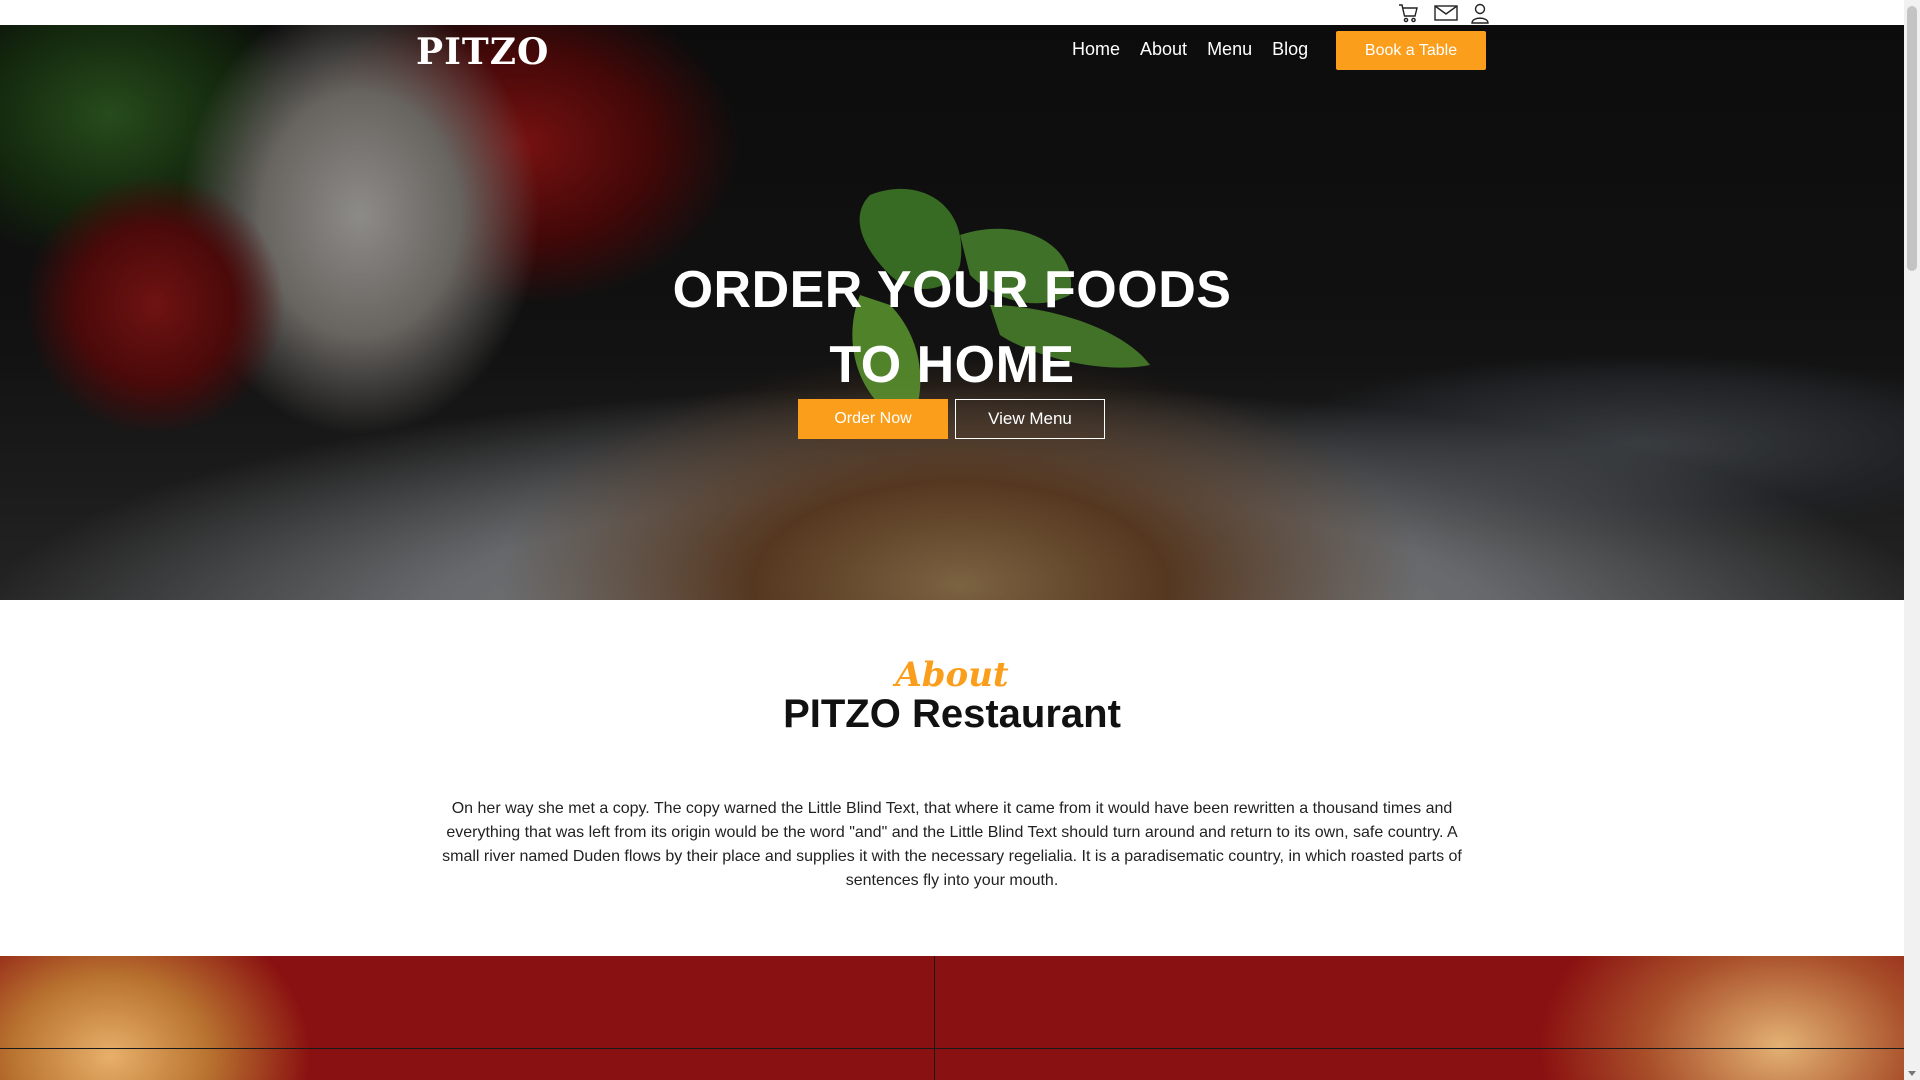  What do you see at coordinates (482, 52) in the screenshot?
I see `site-logo: PITZO` at bounding box center [482, 52].